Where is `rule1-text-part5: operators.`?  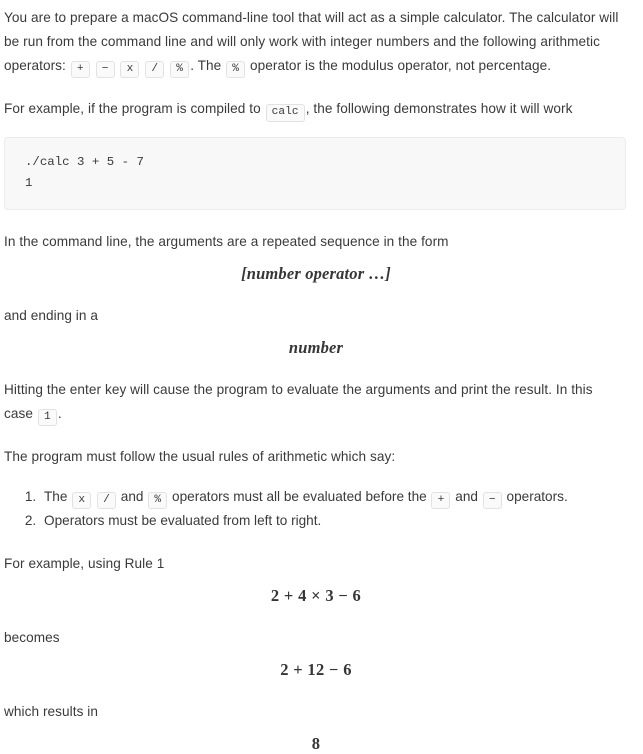 rule1-text-part5: operators. is located at coordinates (537, 497).